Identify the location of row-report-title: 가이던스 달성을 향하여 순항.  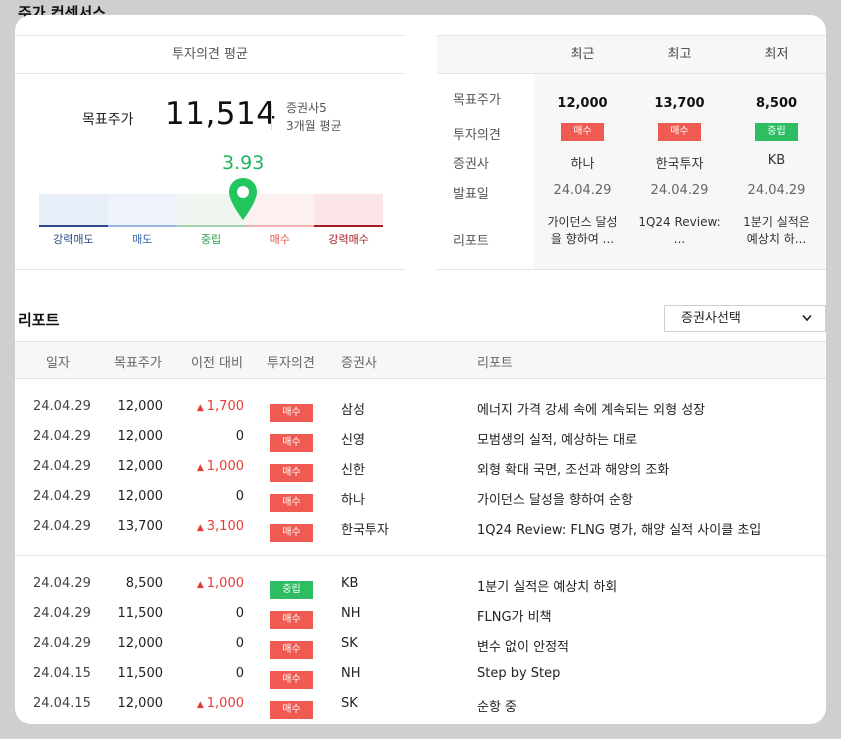
(555, 498).